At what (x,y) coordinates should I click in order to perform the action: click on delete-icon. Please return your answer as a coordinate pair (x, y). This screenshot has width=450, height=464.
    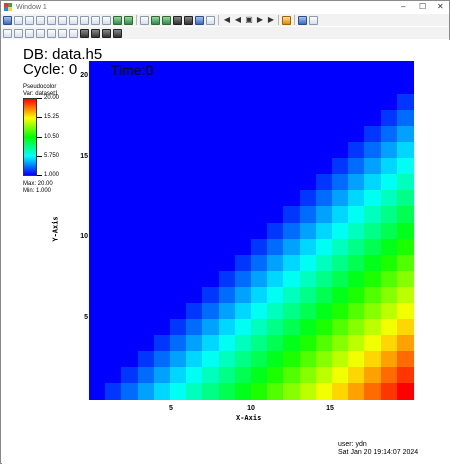
    Looking at the image, I should click on (177, 20).